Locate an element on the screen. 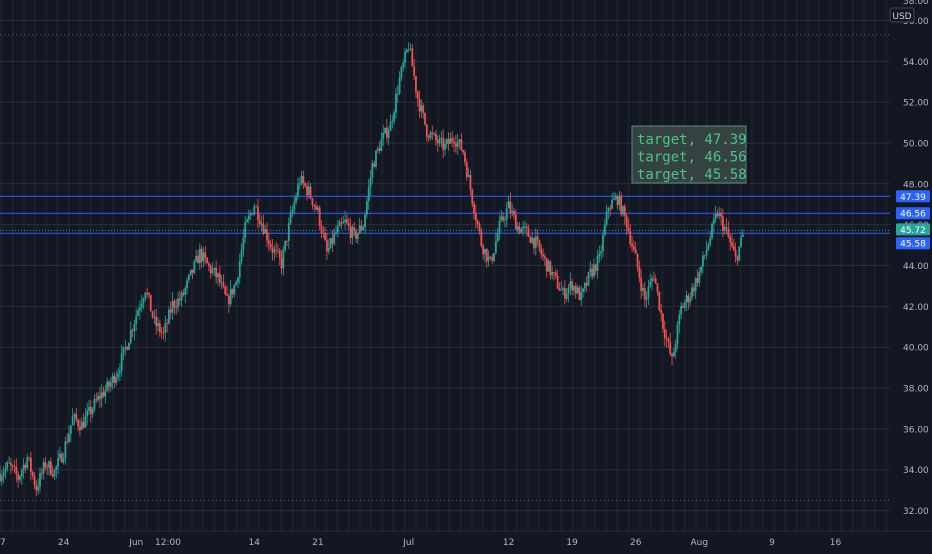 The width and height of the screenshot is (932, 554). price-tick-label: 48.00 is located at coordinates (916, 185).